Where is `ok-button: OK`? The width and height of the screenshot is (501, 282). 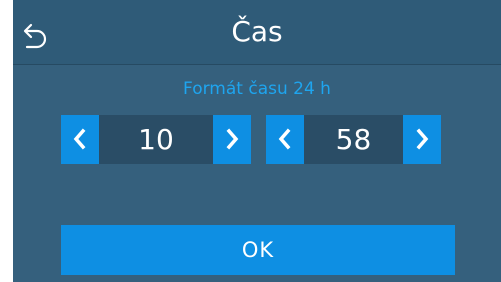
ok-button: OK is located at coordinates (258, 250).